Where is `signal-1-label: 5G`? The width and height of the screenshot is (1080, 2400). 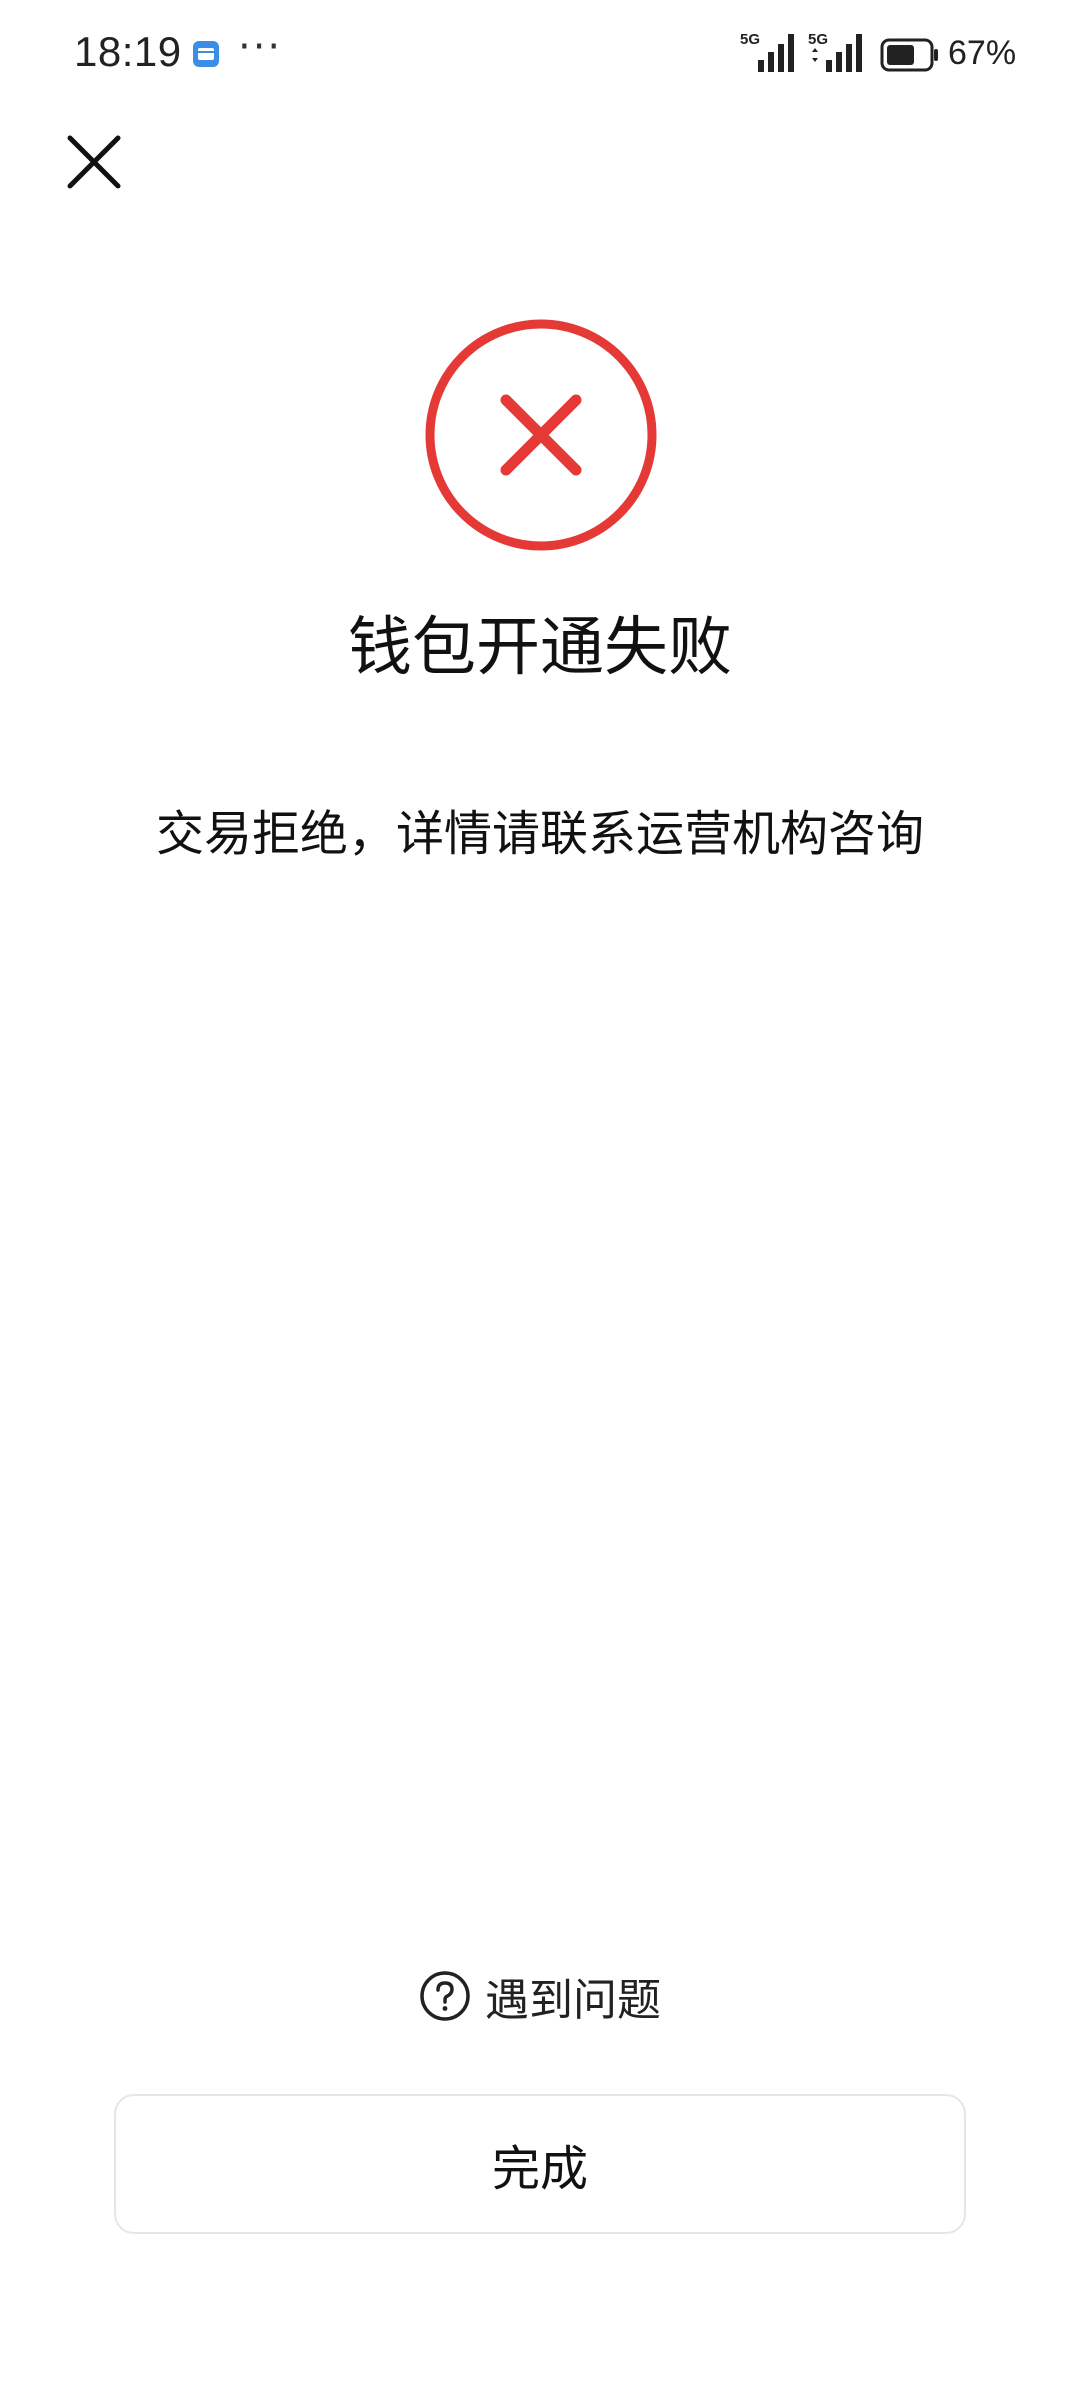 signal-1-label: 5G is located at coordinates (750, 39).